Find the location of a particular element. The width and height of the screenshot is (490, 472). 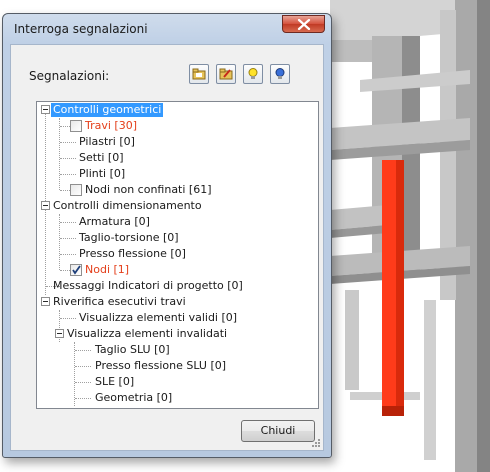

open-folder-button is located at coordinates (199, 74).